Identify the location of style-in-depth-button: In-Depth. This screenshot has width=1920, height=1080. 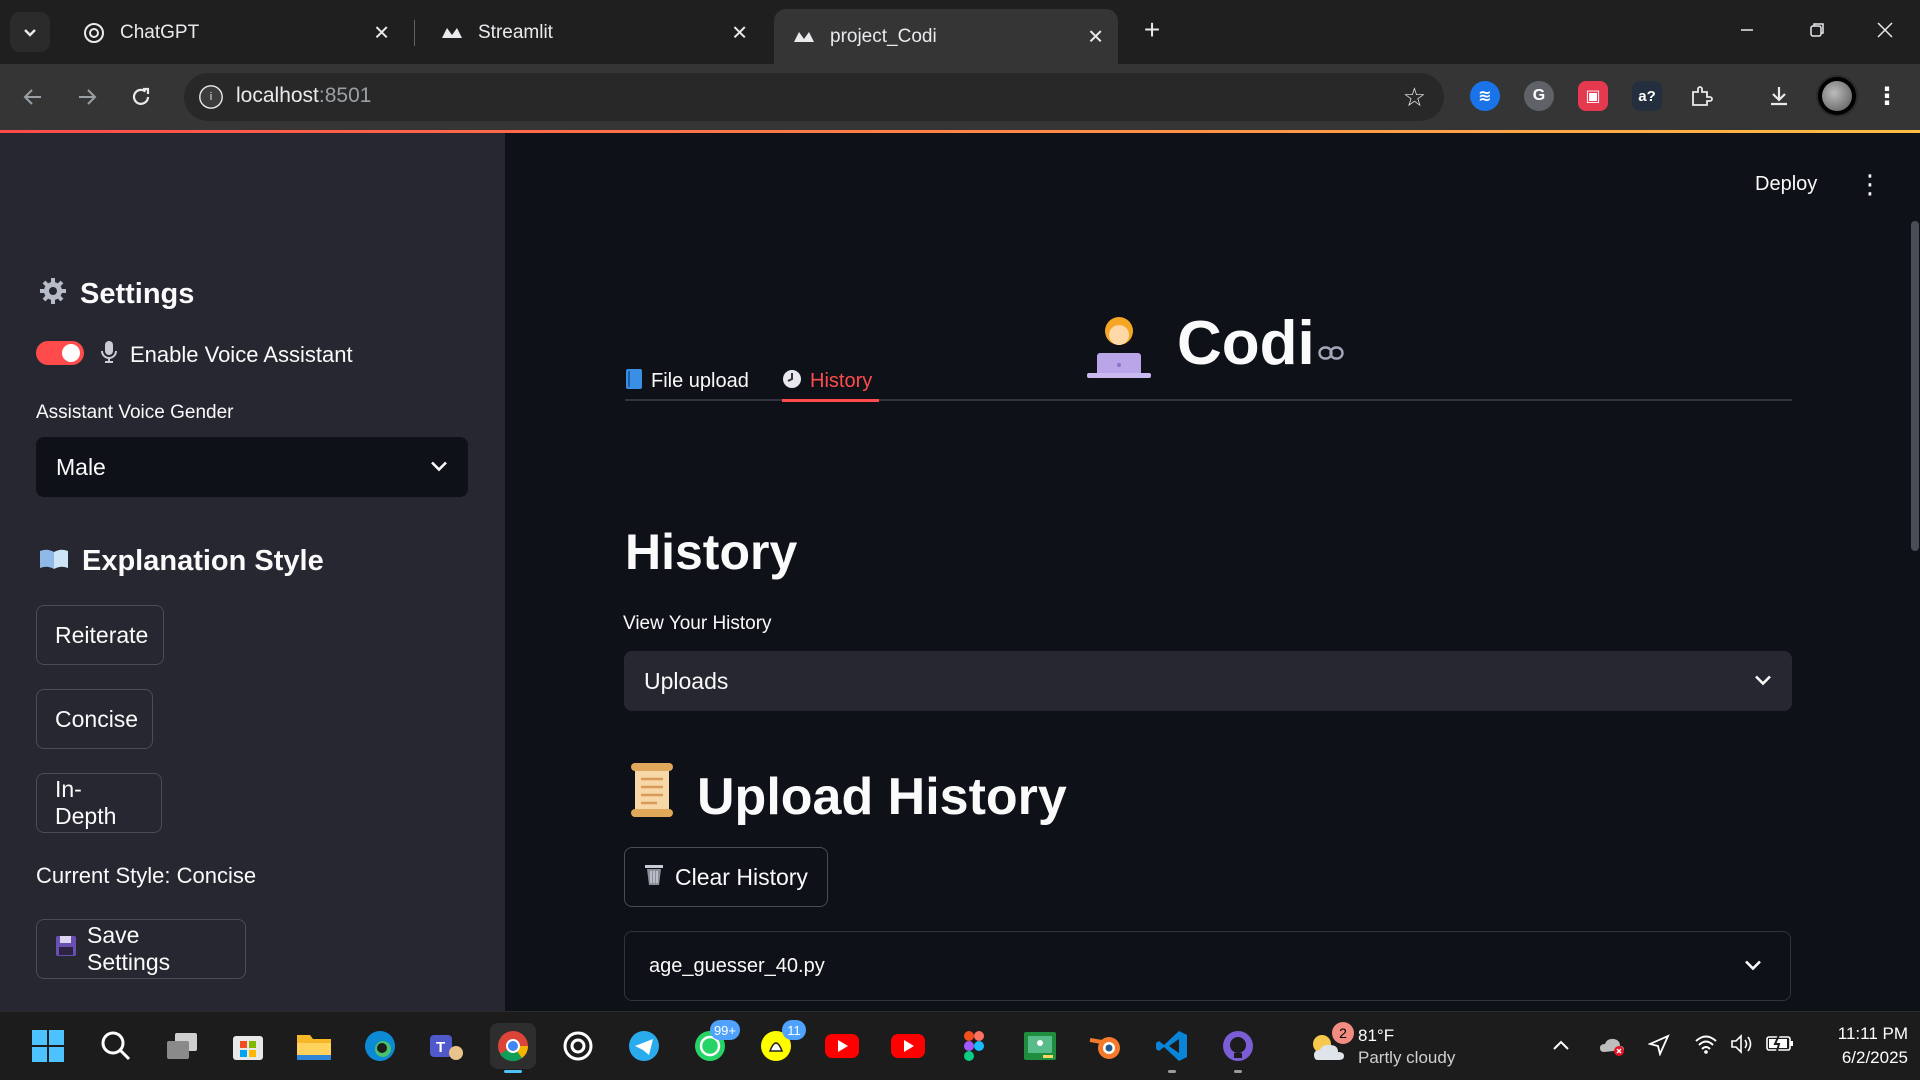
(99, 803).